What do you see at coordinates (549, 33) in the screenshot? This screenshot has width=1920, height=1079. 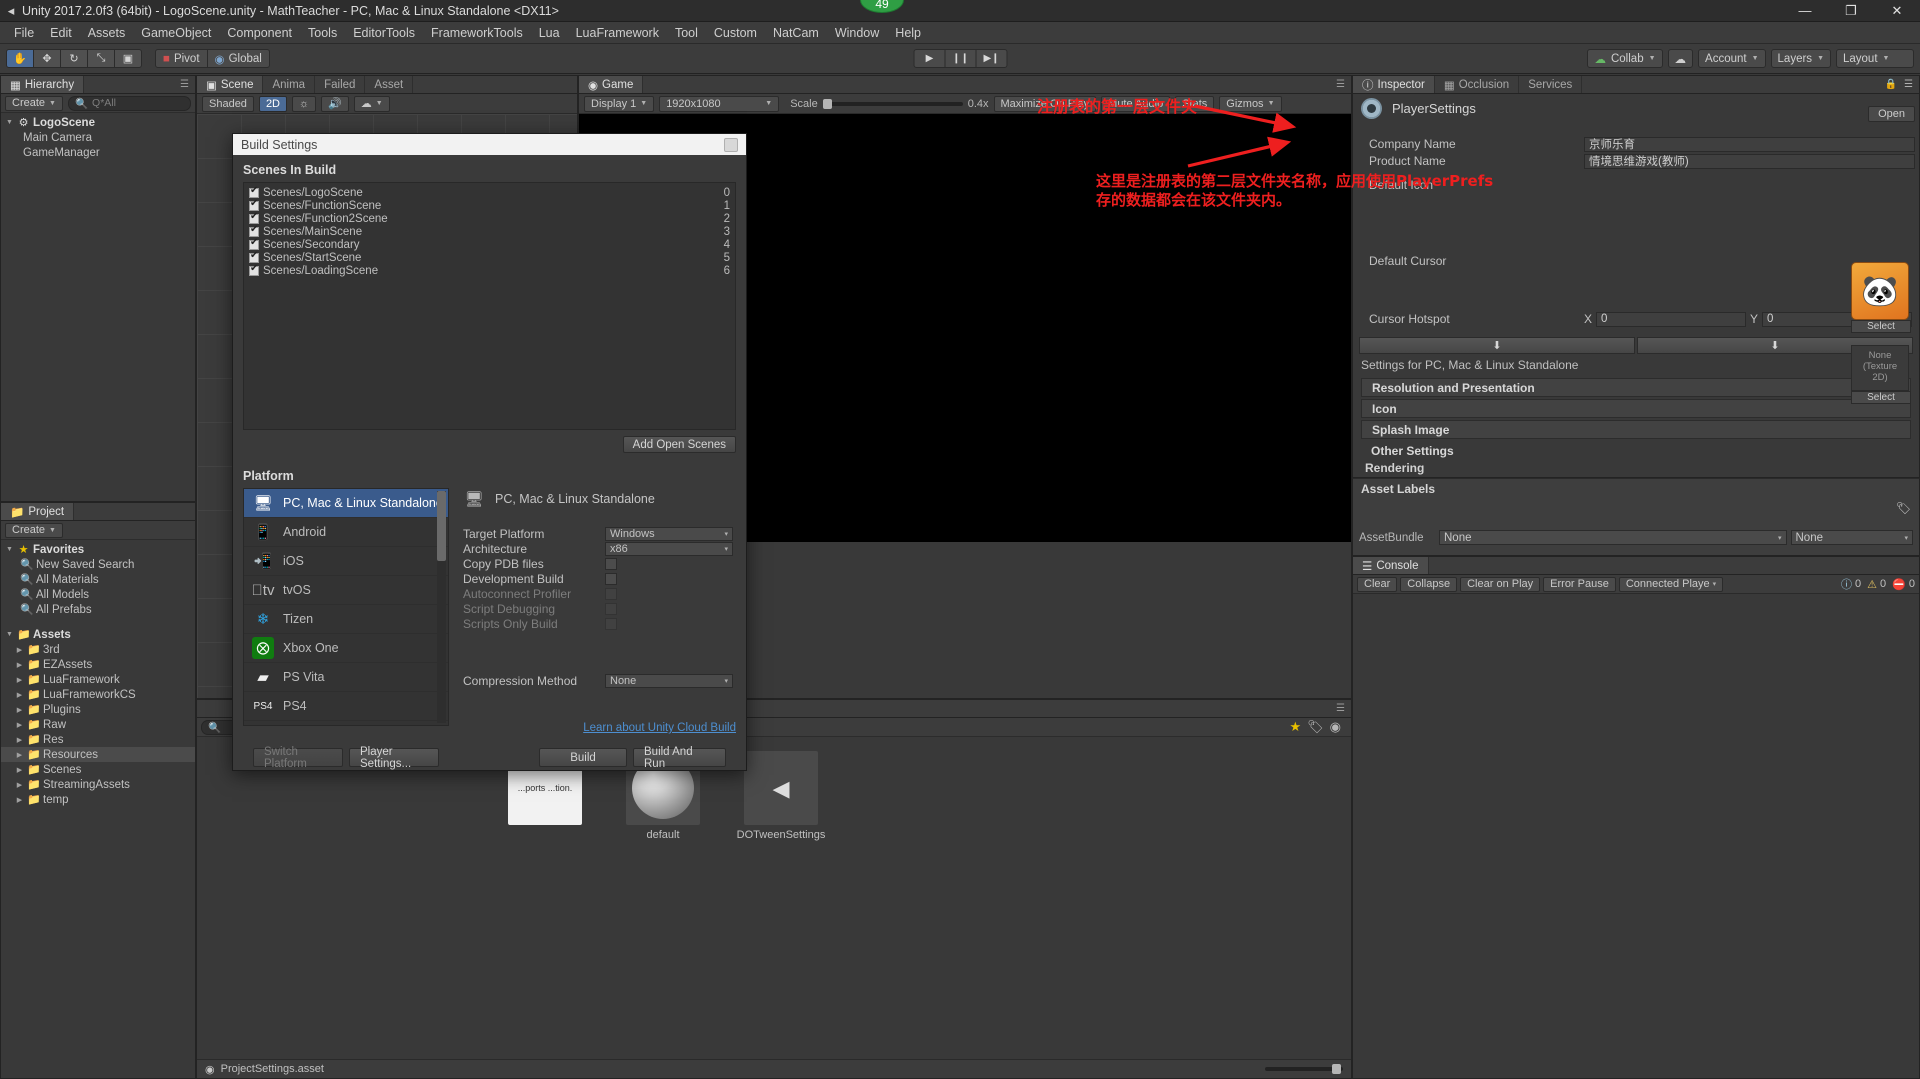 I see `menu-lua: Lua` at bounding box center [549, 33].